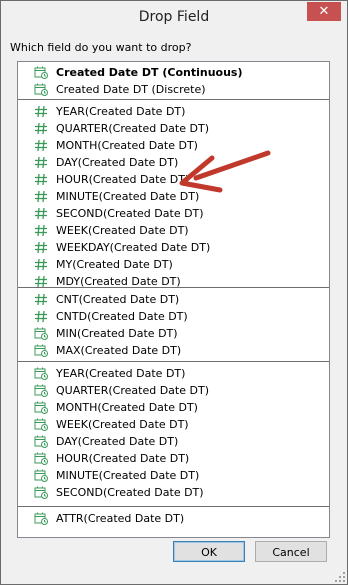 This screenshot has height=585, width=348. I want to click on list-item-label: MIN(Created Date DT), so click(117, 333).